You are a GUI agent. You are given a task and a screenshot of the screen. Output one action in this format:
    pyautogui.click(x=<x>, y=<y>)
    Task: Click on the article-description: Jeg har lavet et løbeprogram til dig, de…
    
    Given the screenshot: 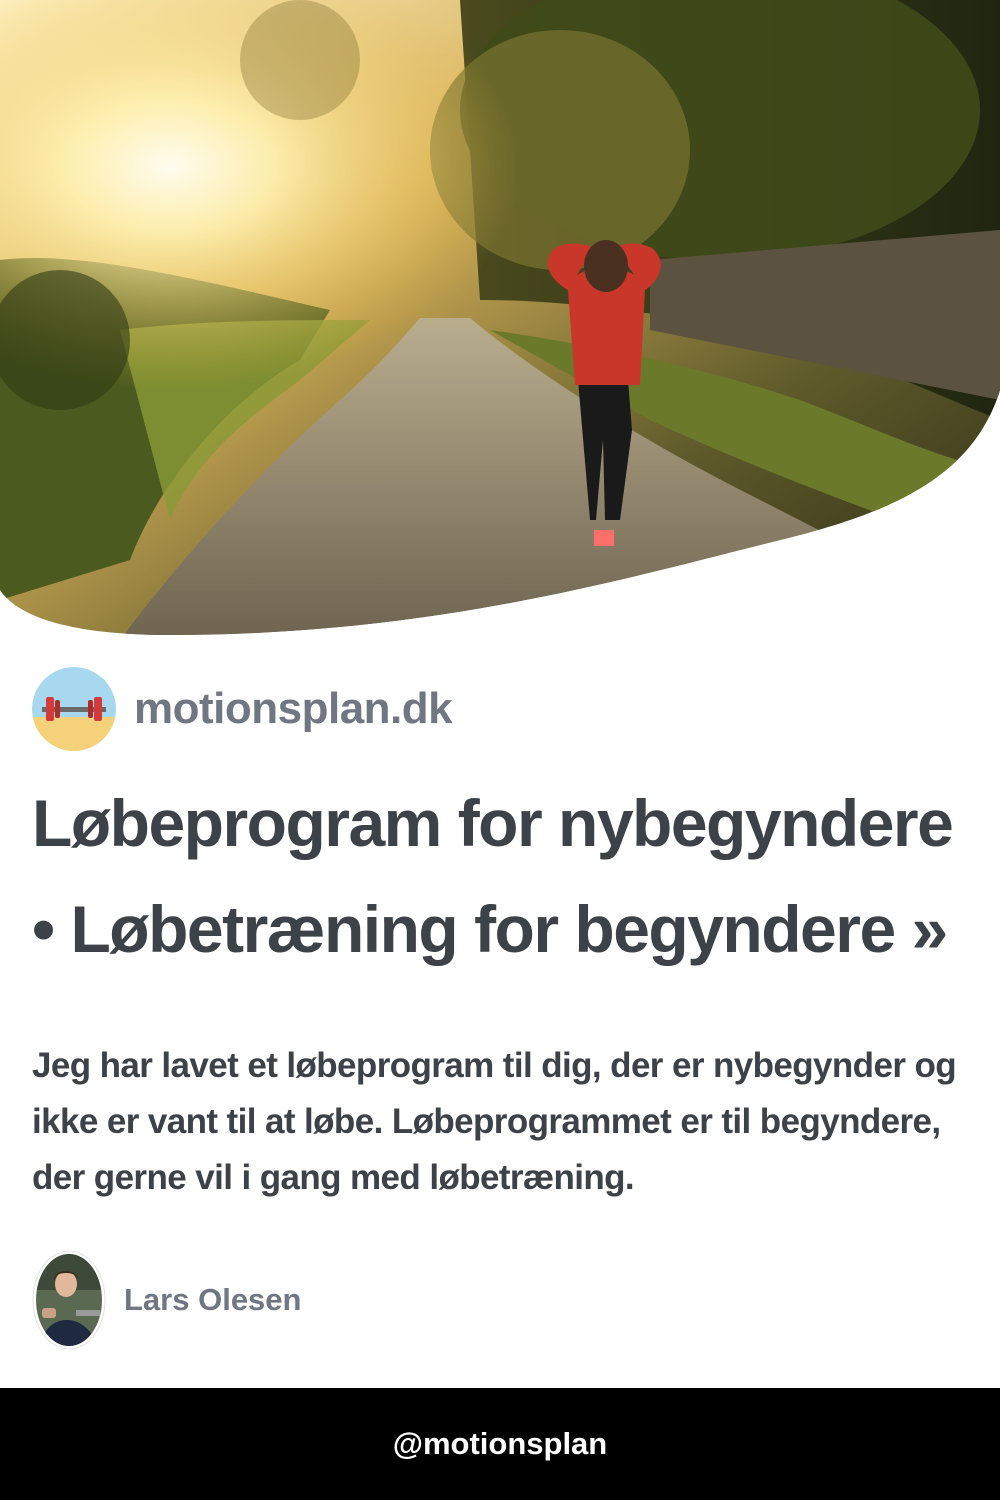 What is the action you would take?
    pyautogui.click(x=494, y=1121)
    